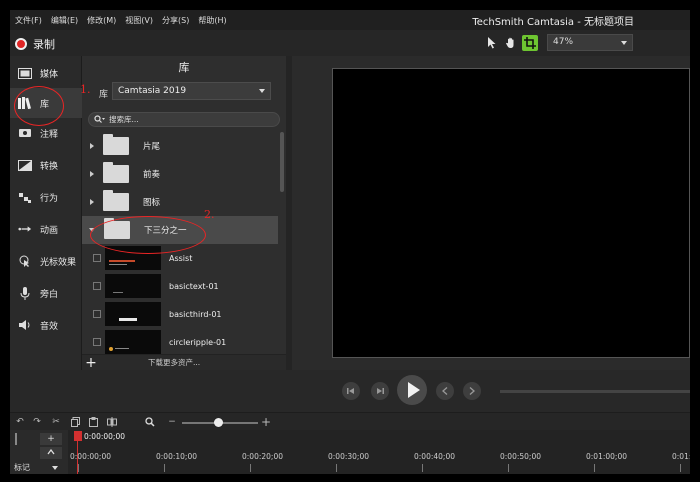  What do you see at coordinates (266, 422) in the screenshot?
I see `zoom-in-icon: +` at bounding box center [266, 422].